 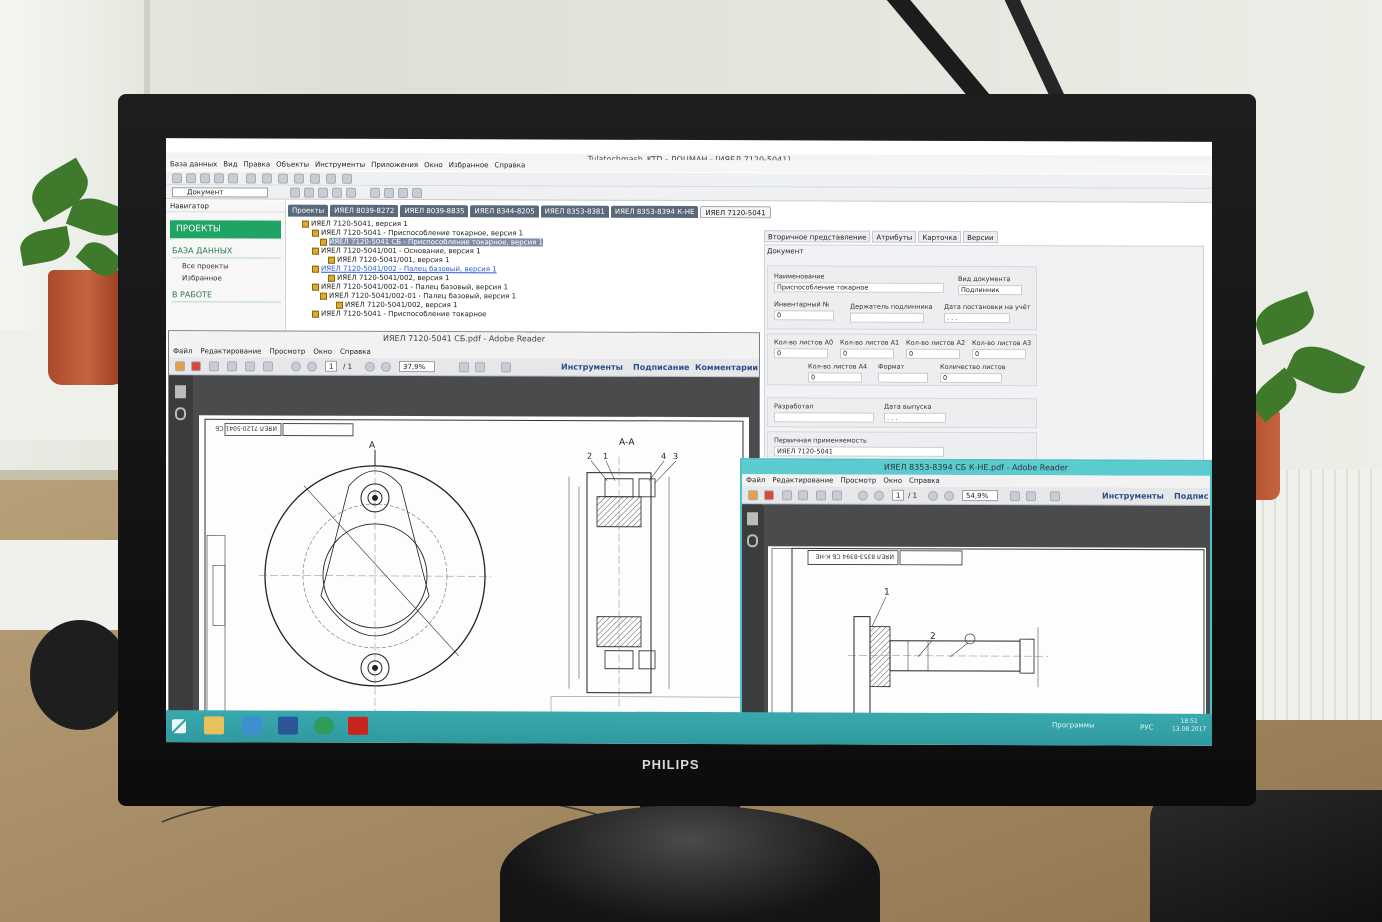 What do you see at coordinates (322, 352) in the screenshot?
I see `reader1-menu-window: Окно` at bounding box center [322, 352].